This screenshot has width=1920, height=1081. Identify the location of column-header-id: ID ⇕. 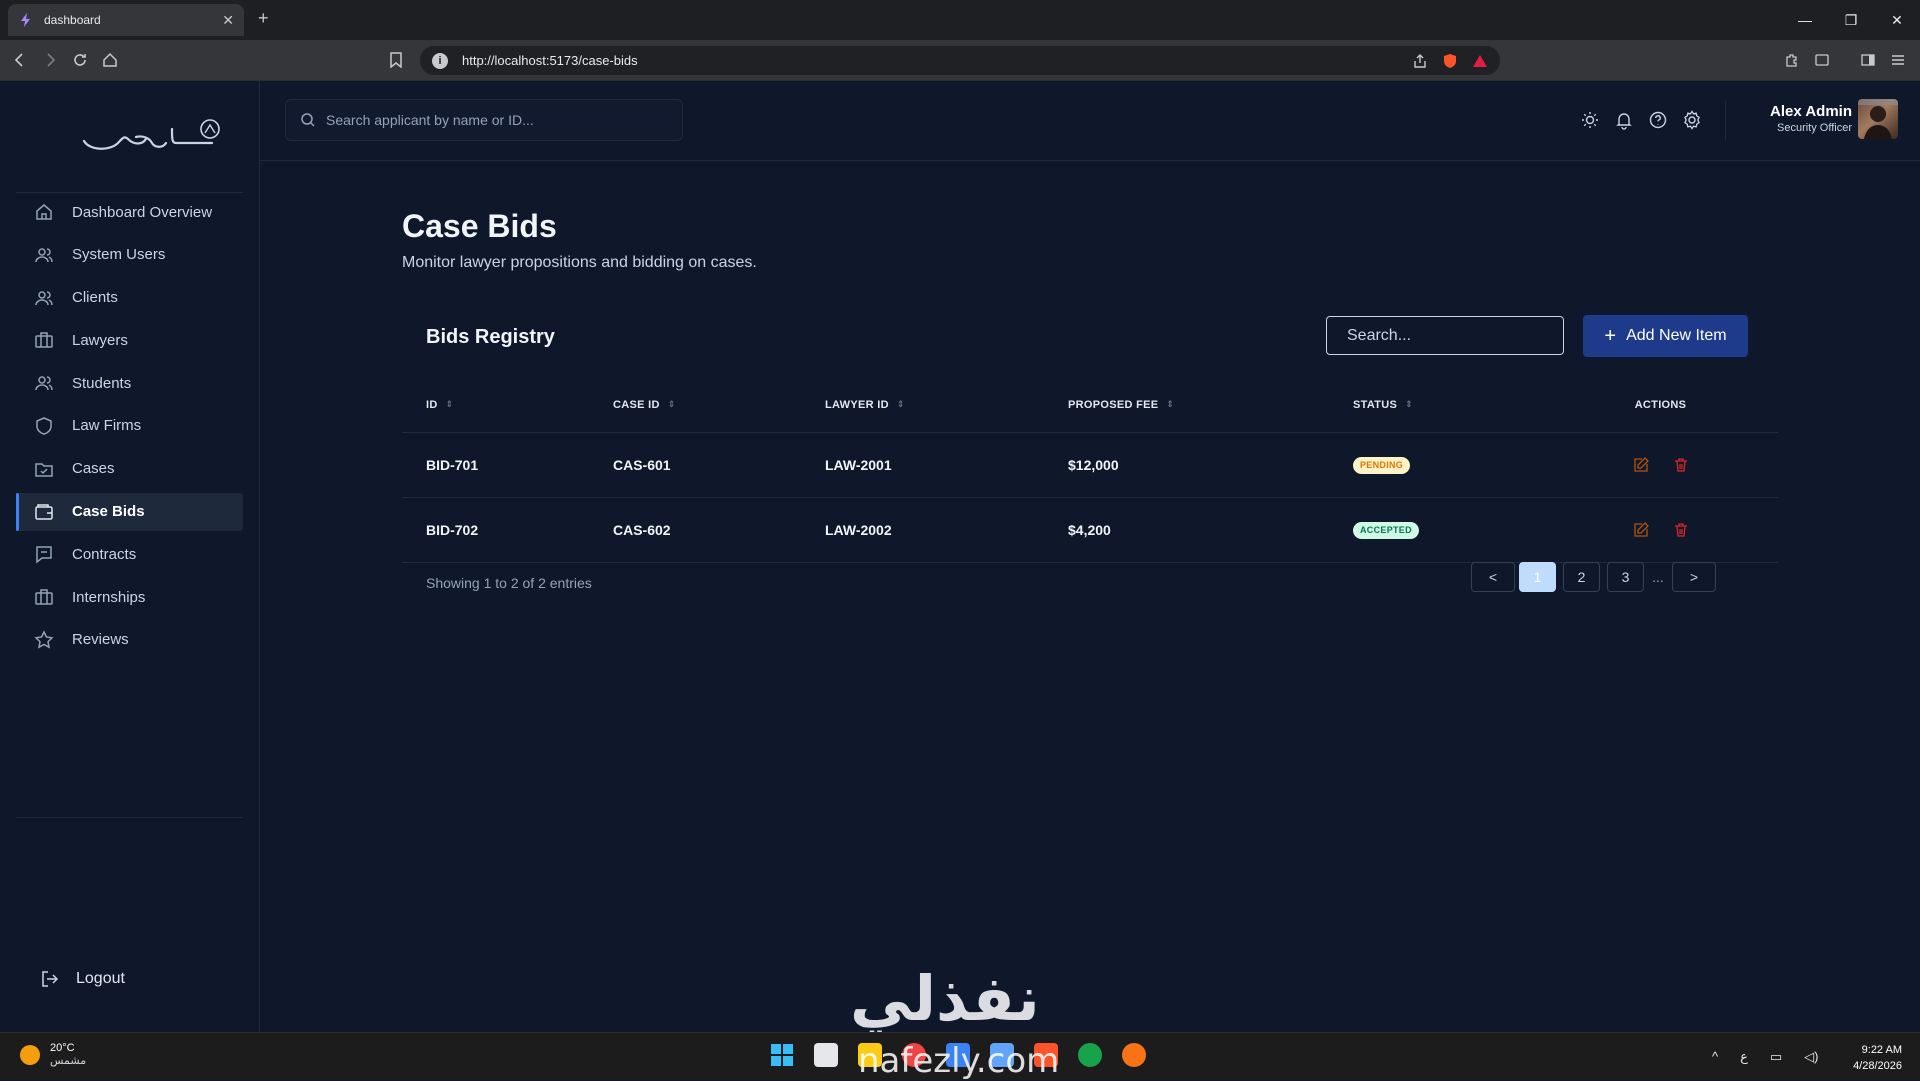
(507, 405).